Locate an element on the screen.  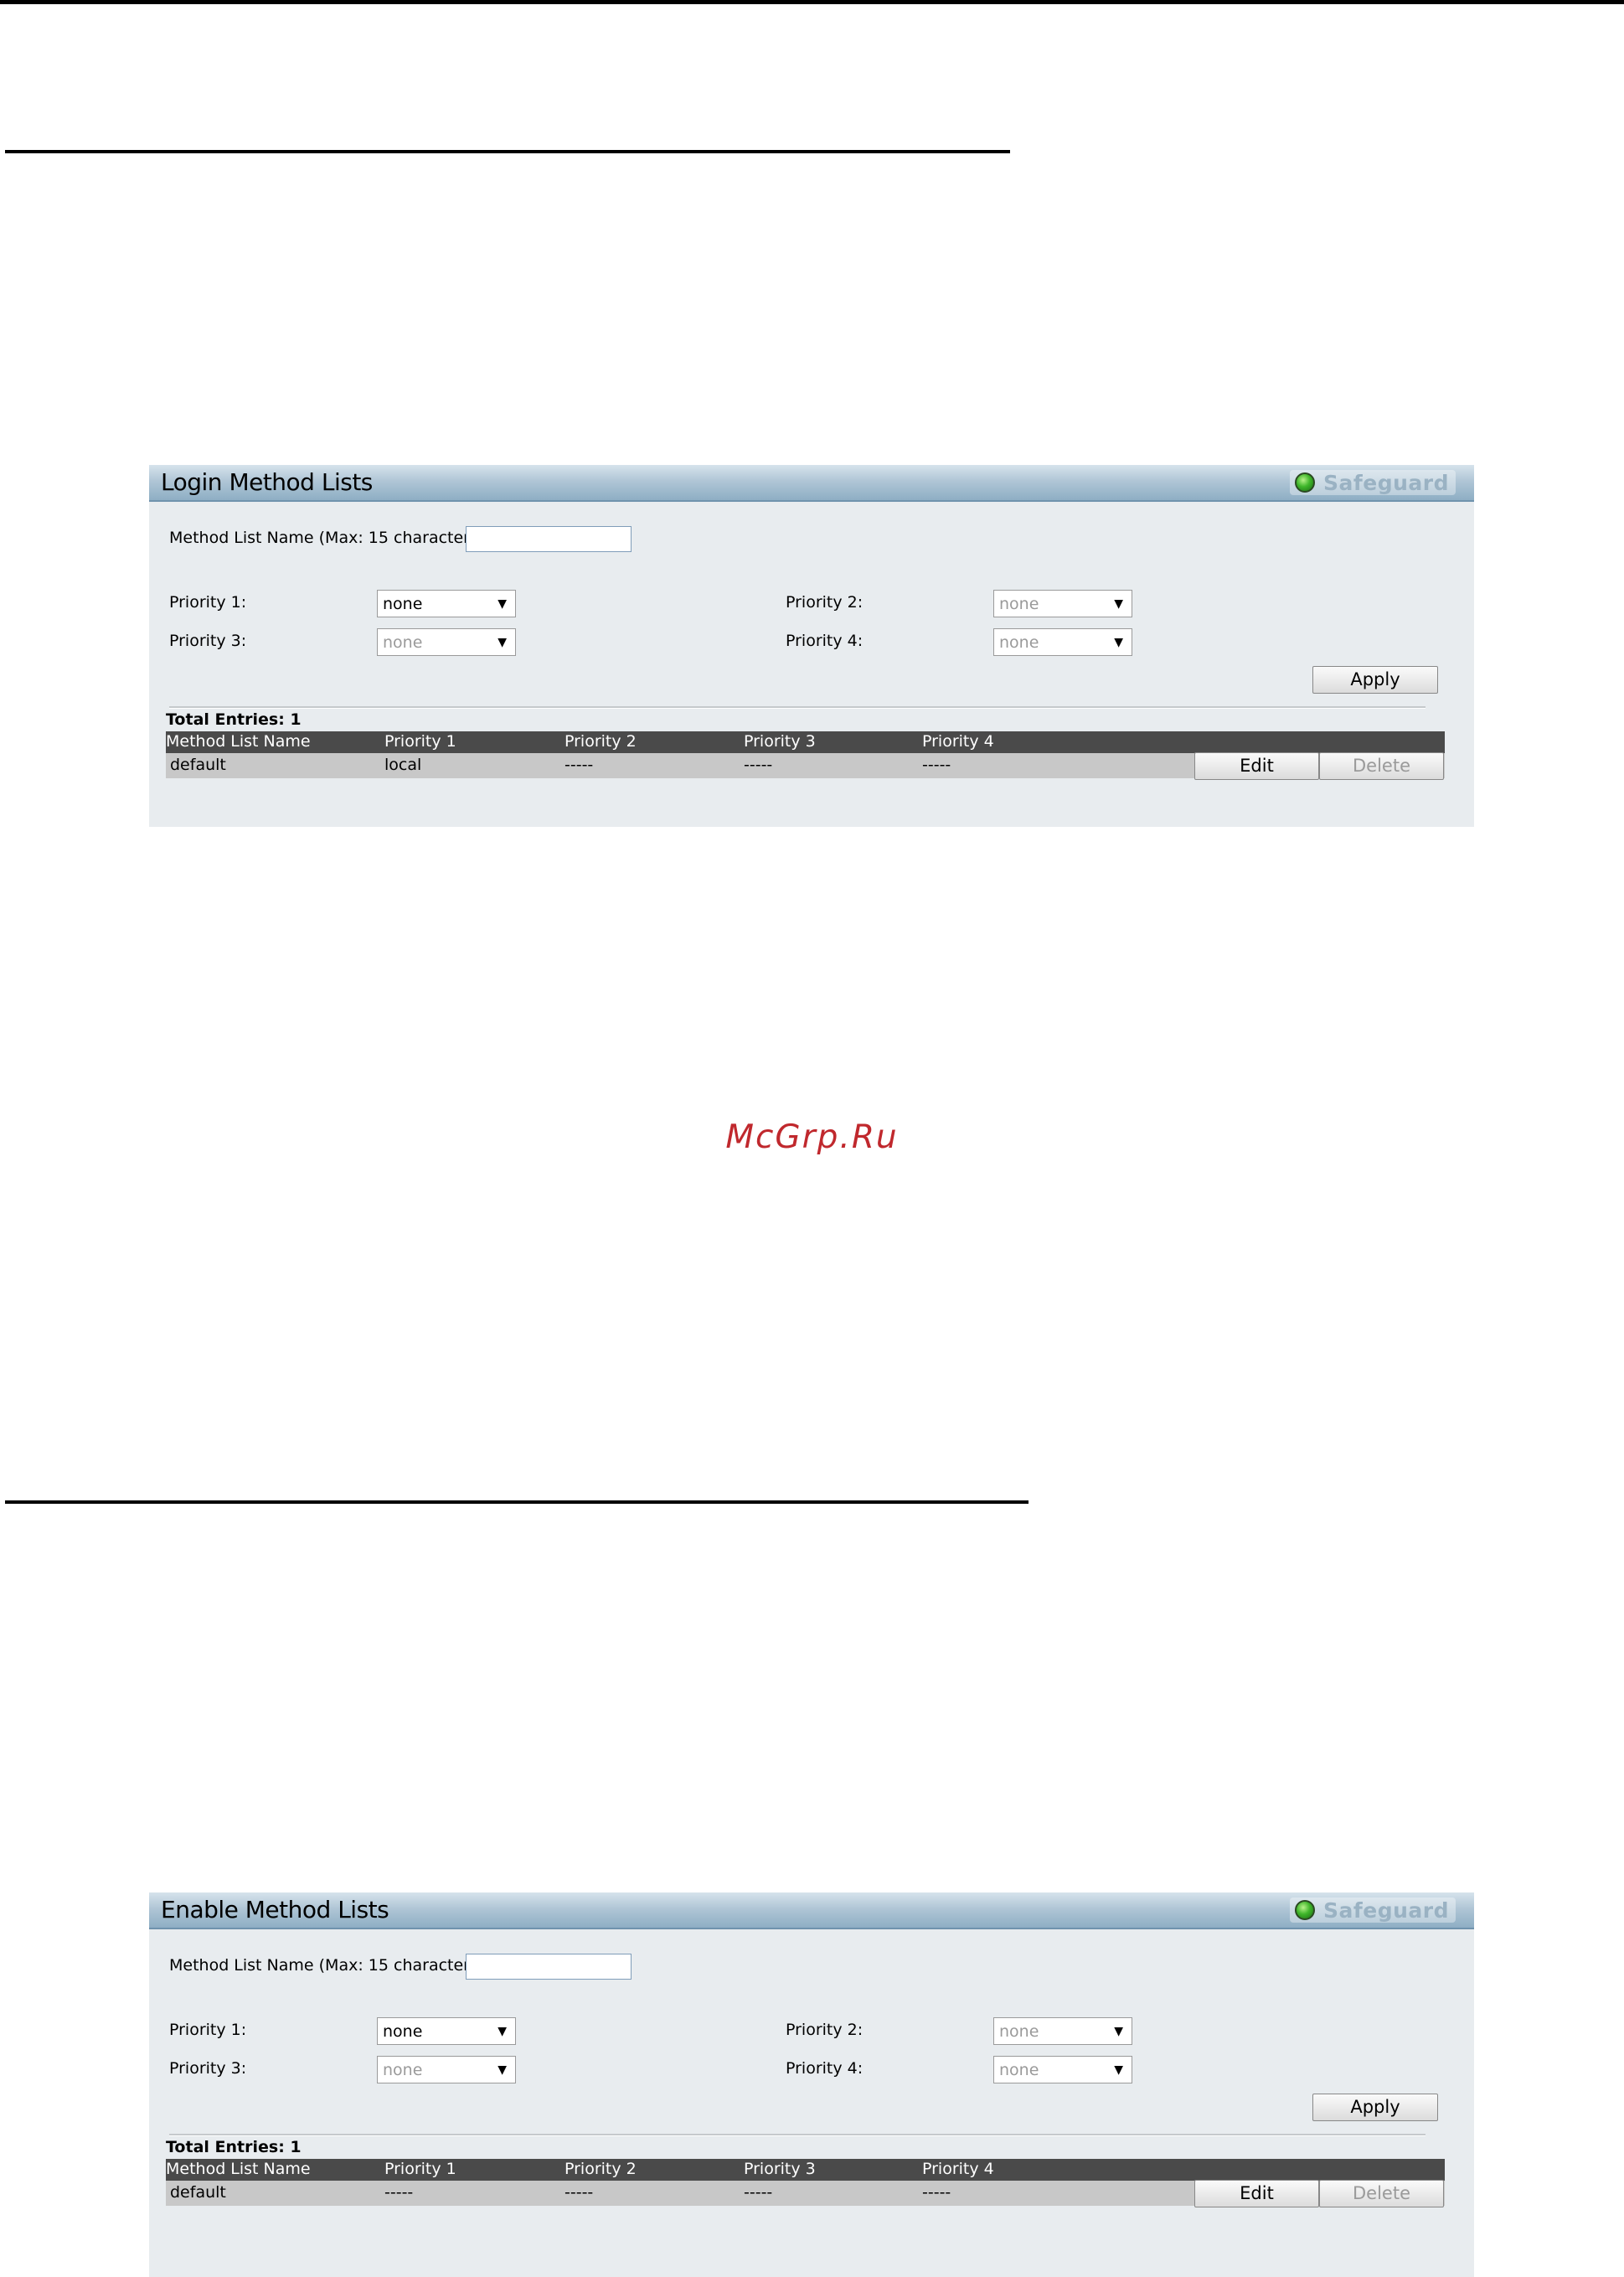
panel-header: Enable Method Lists Safeguard is located at coordinates (811, 1910).